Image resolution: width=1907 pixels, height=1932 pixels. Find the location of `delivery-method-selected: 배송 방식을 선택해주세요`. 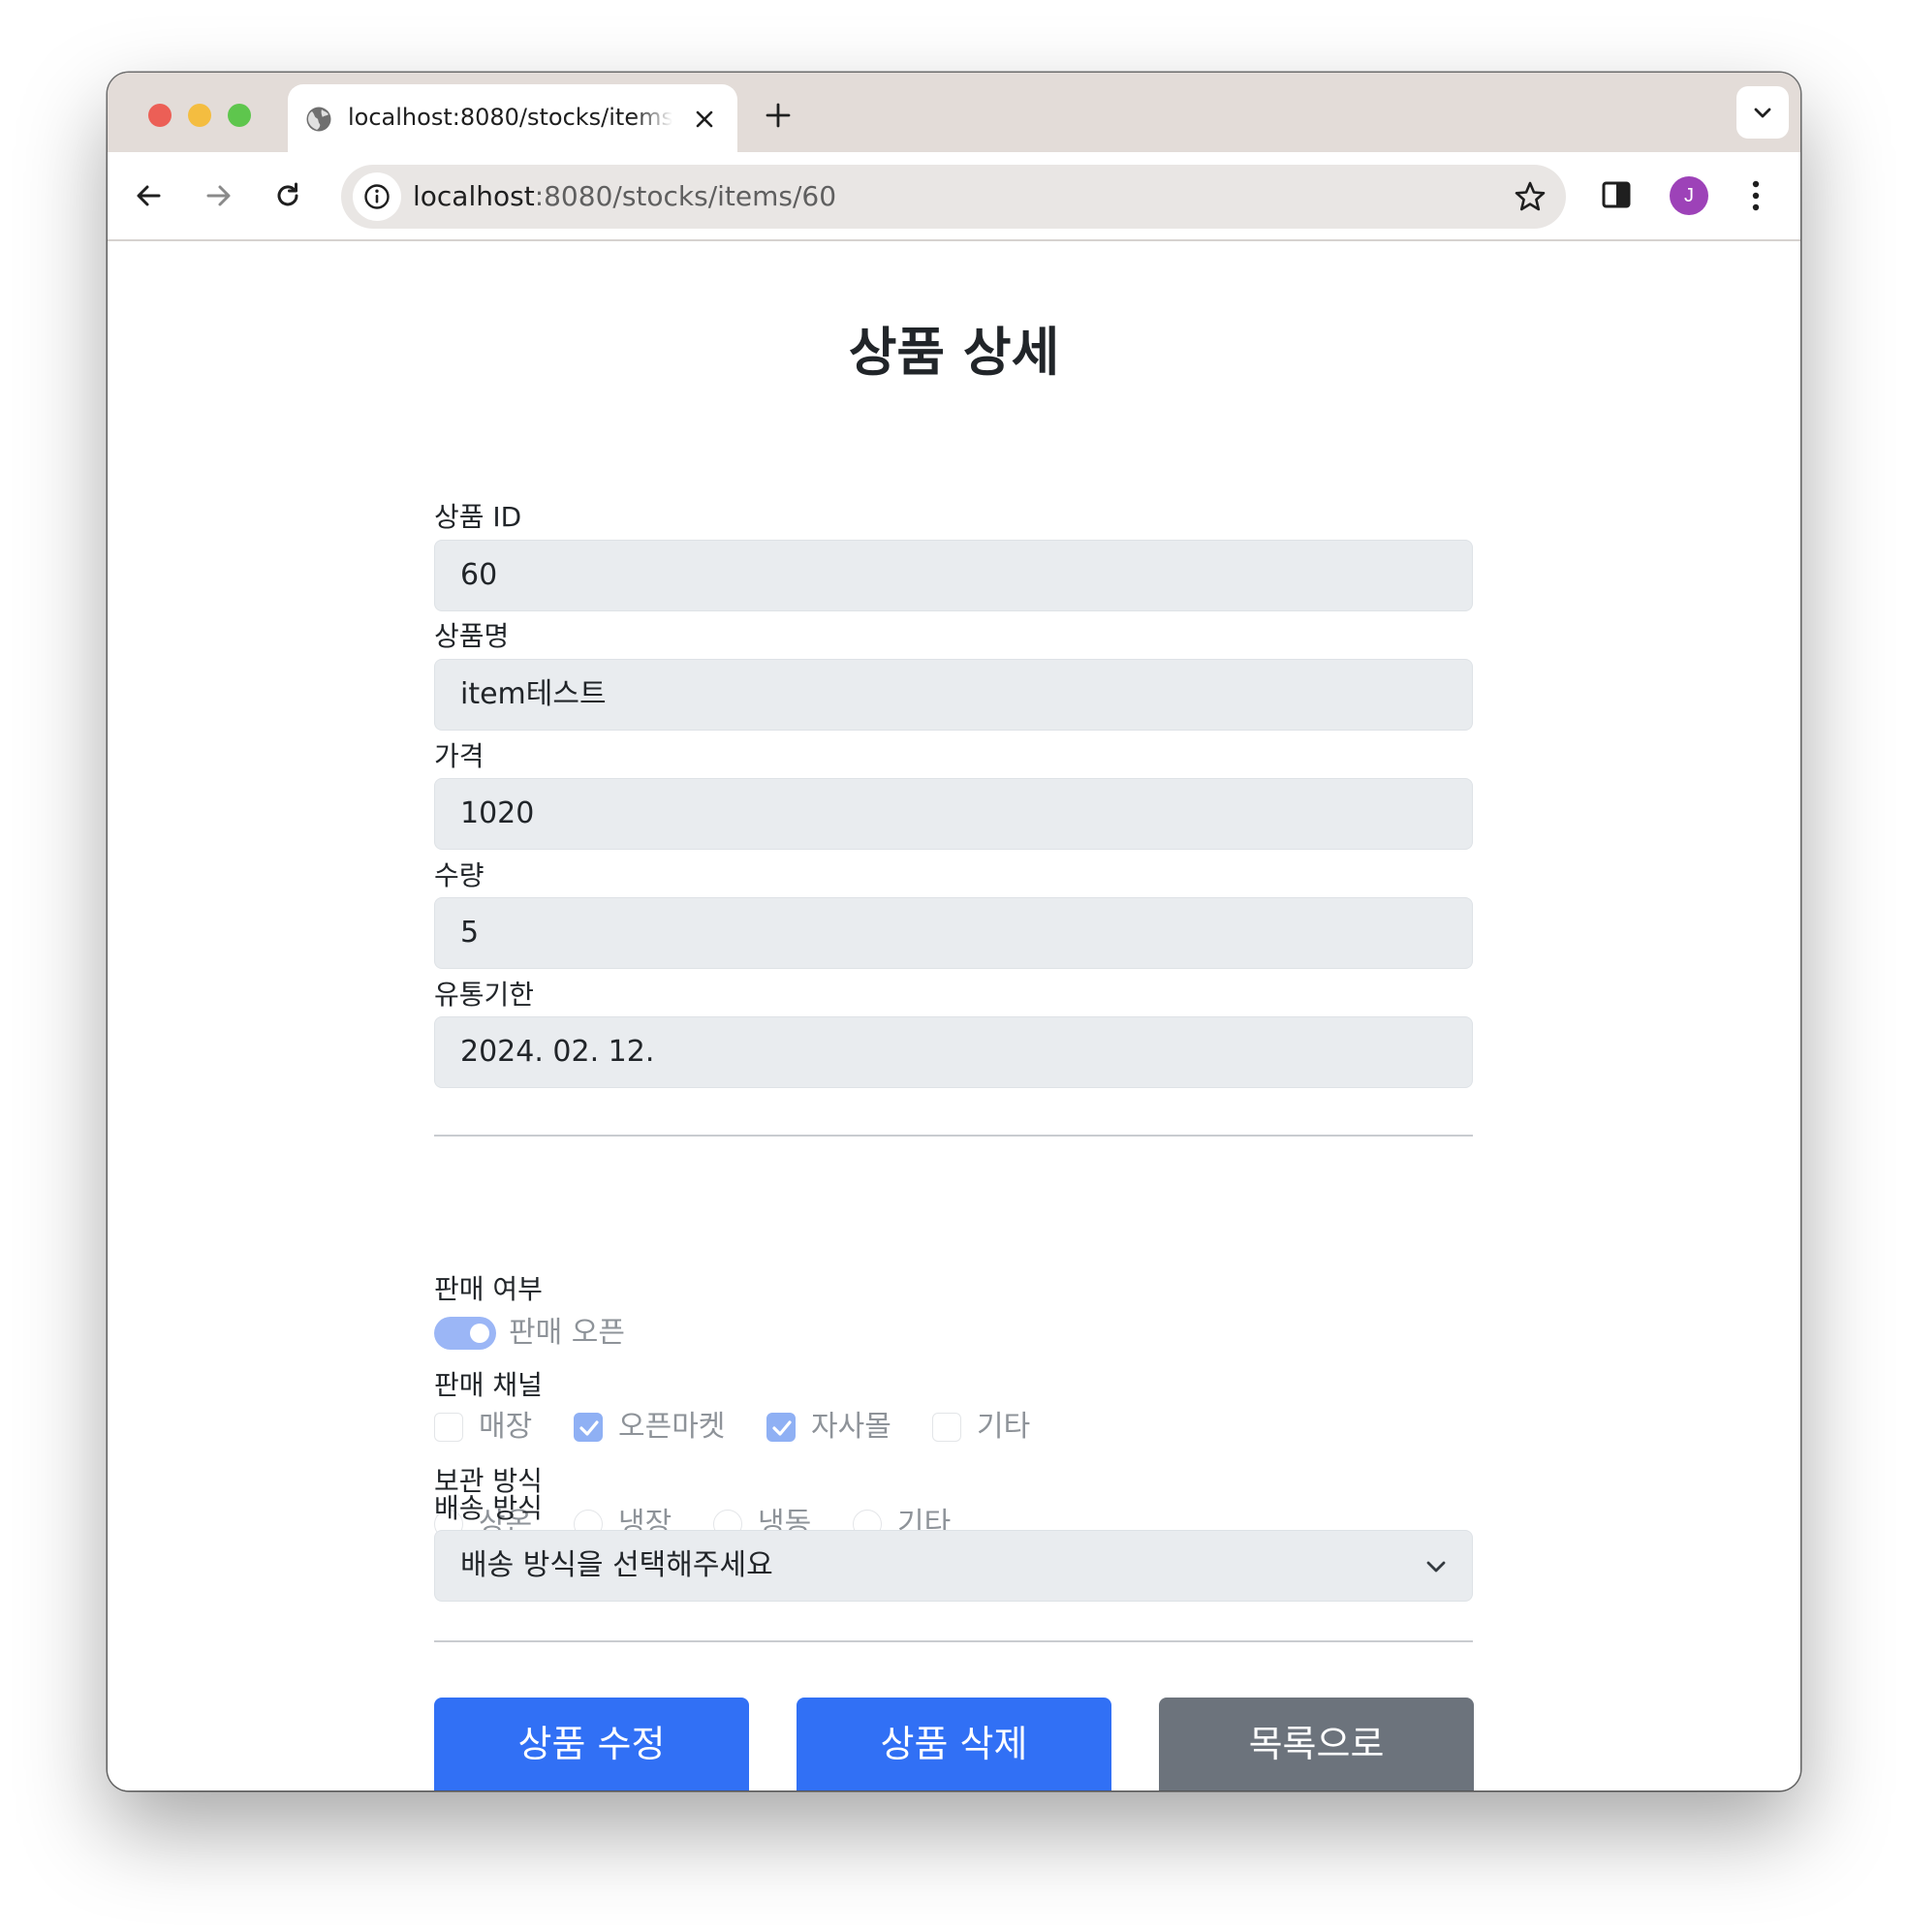

delivery-method-selected: 배송 방식을 선택해주세요 is located at coordinates (616, 1565).